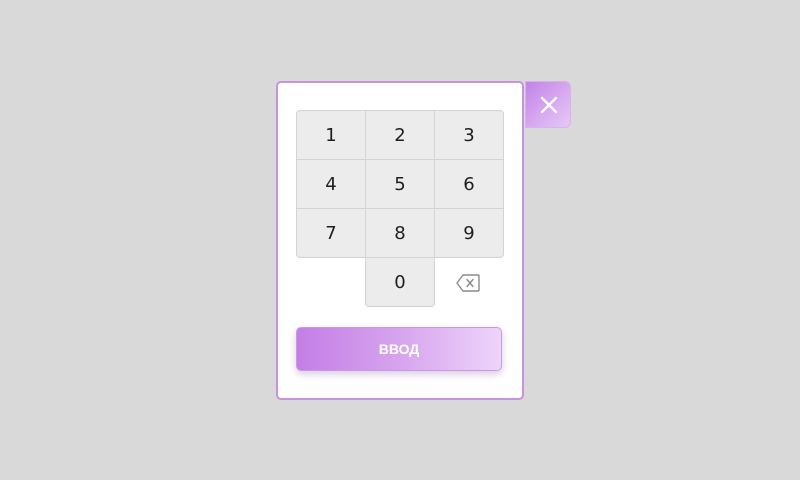 This screenshot has height=480, width=800. I want to click on backspace-button, so click(468, 283).